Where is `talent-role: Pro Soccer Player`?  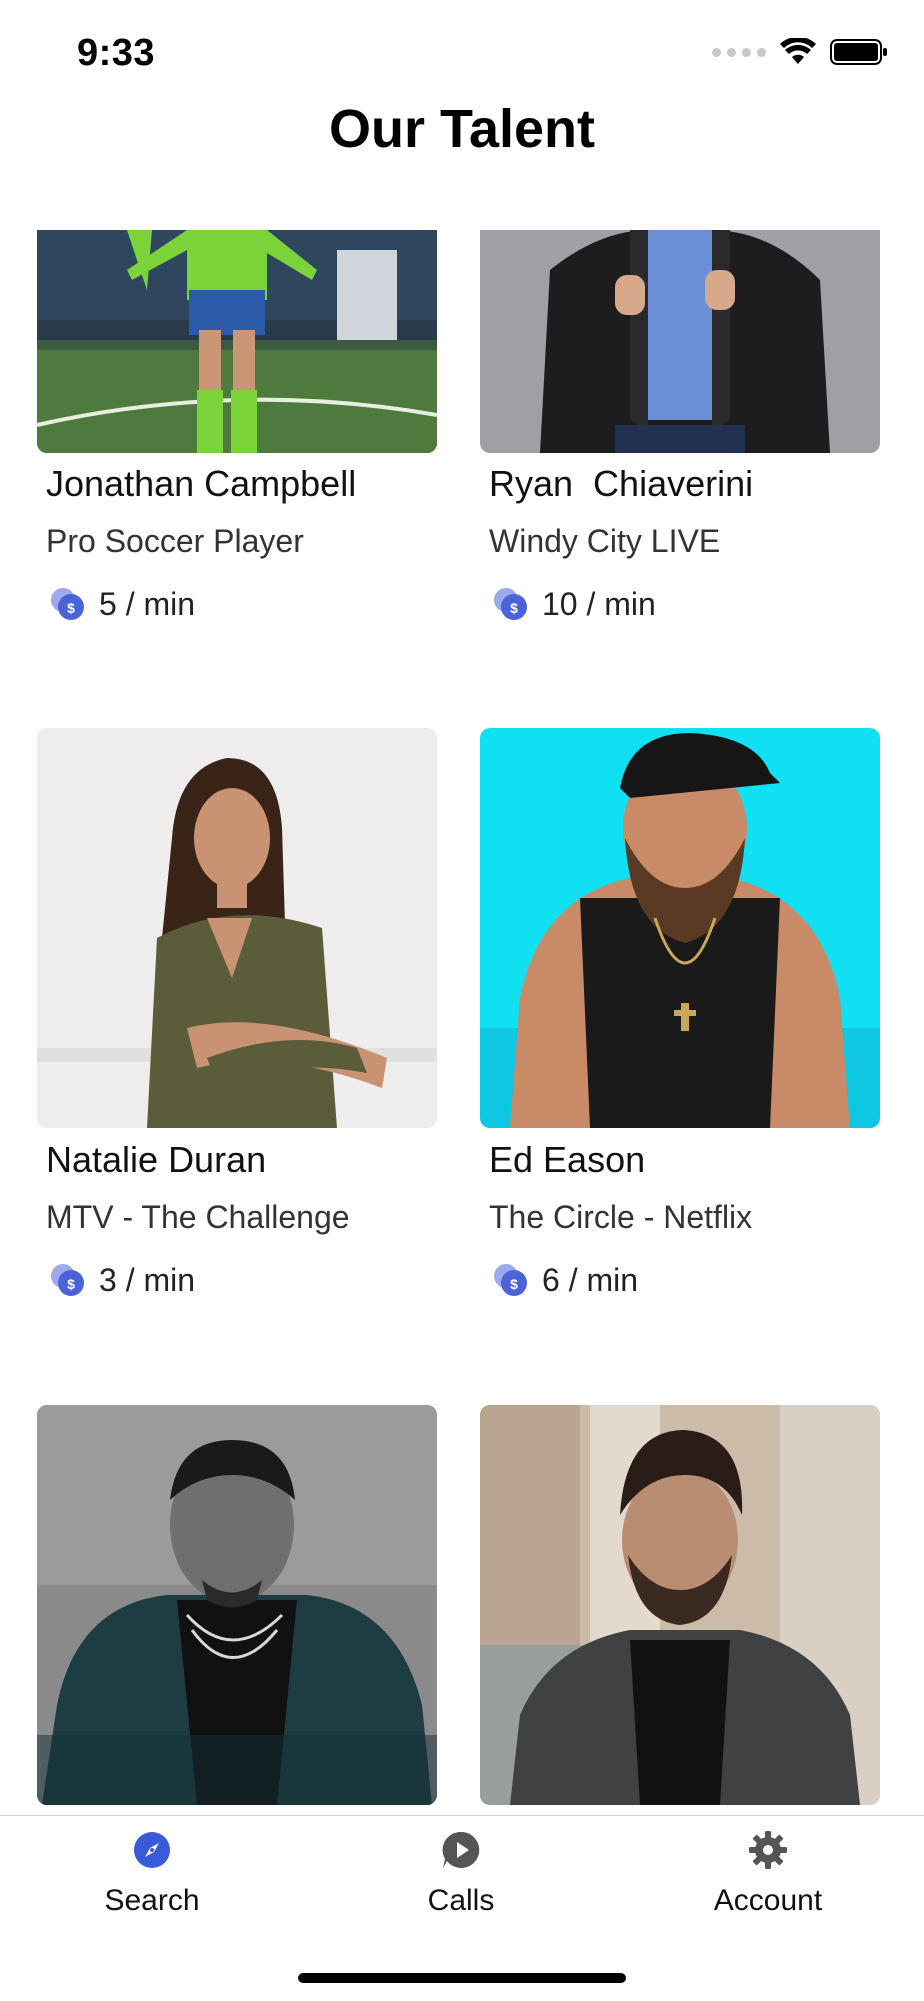
talent-role: Pro Soccer Player is located at coordinates (175, 541).